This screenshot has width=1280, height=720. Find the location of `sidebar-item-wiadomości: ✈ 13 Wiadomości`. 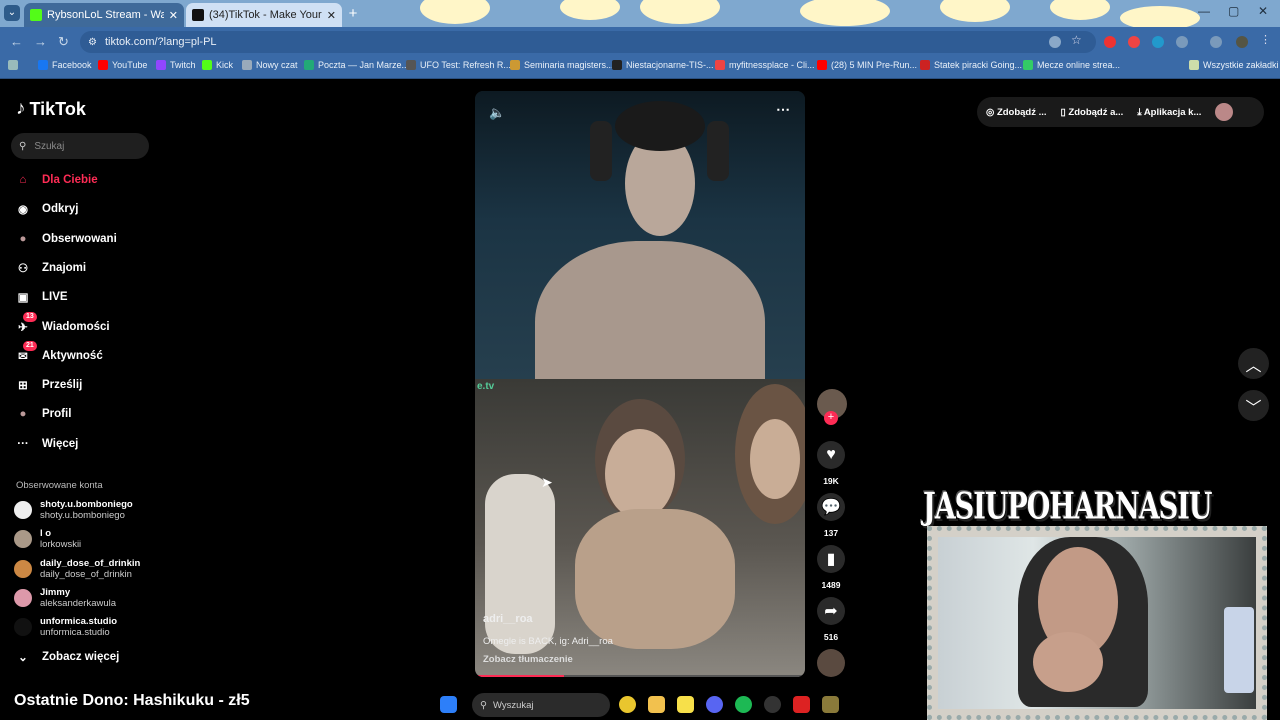

sidebar-item-wiadomości: ✈ 13 Wiadomości is located at coordinates (62, 323).